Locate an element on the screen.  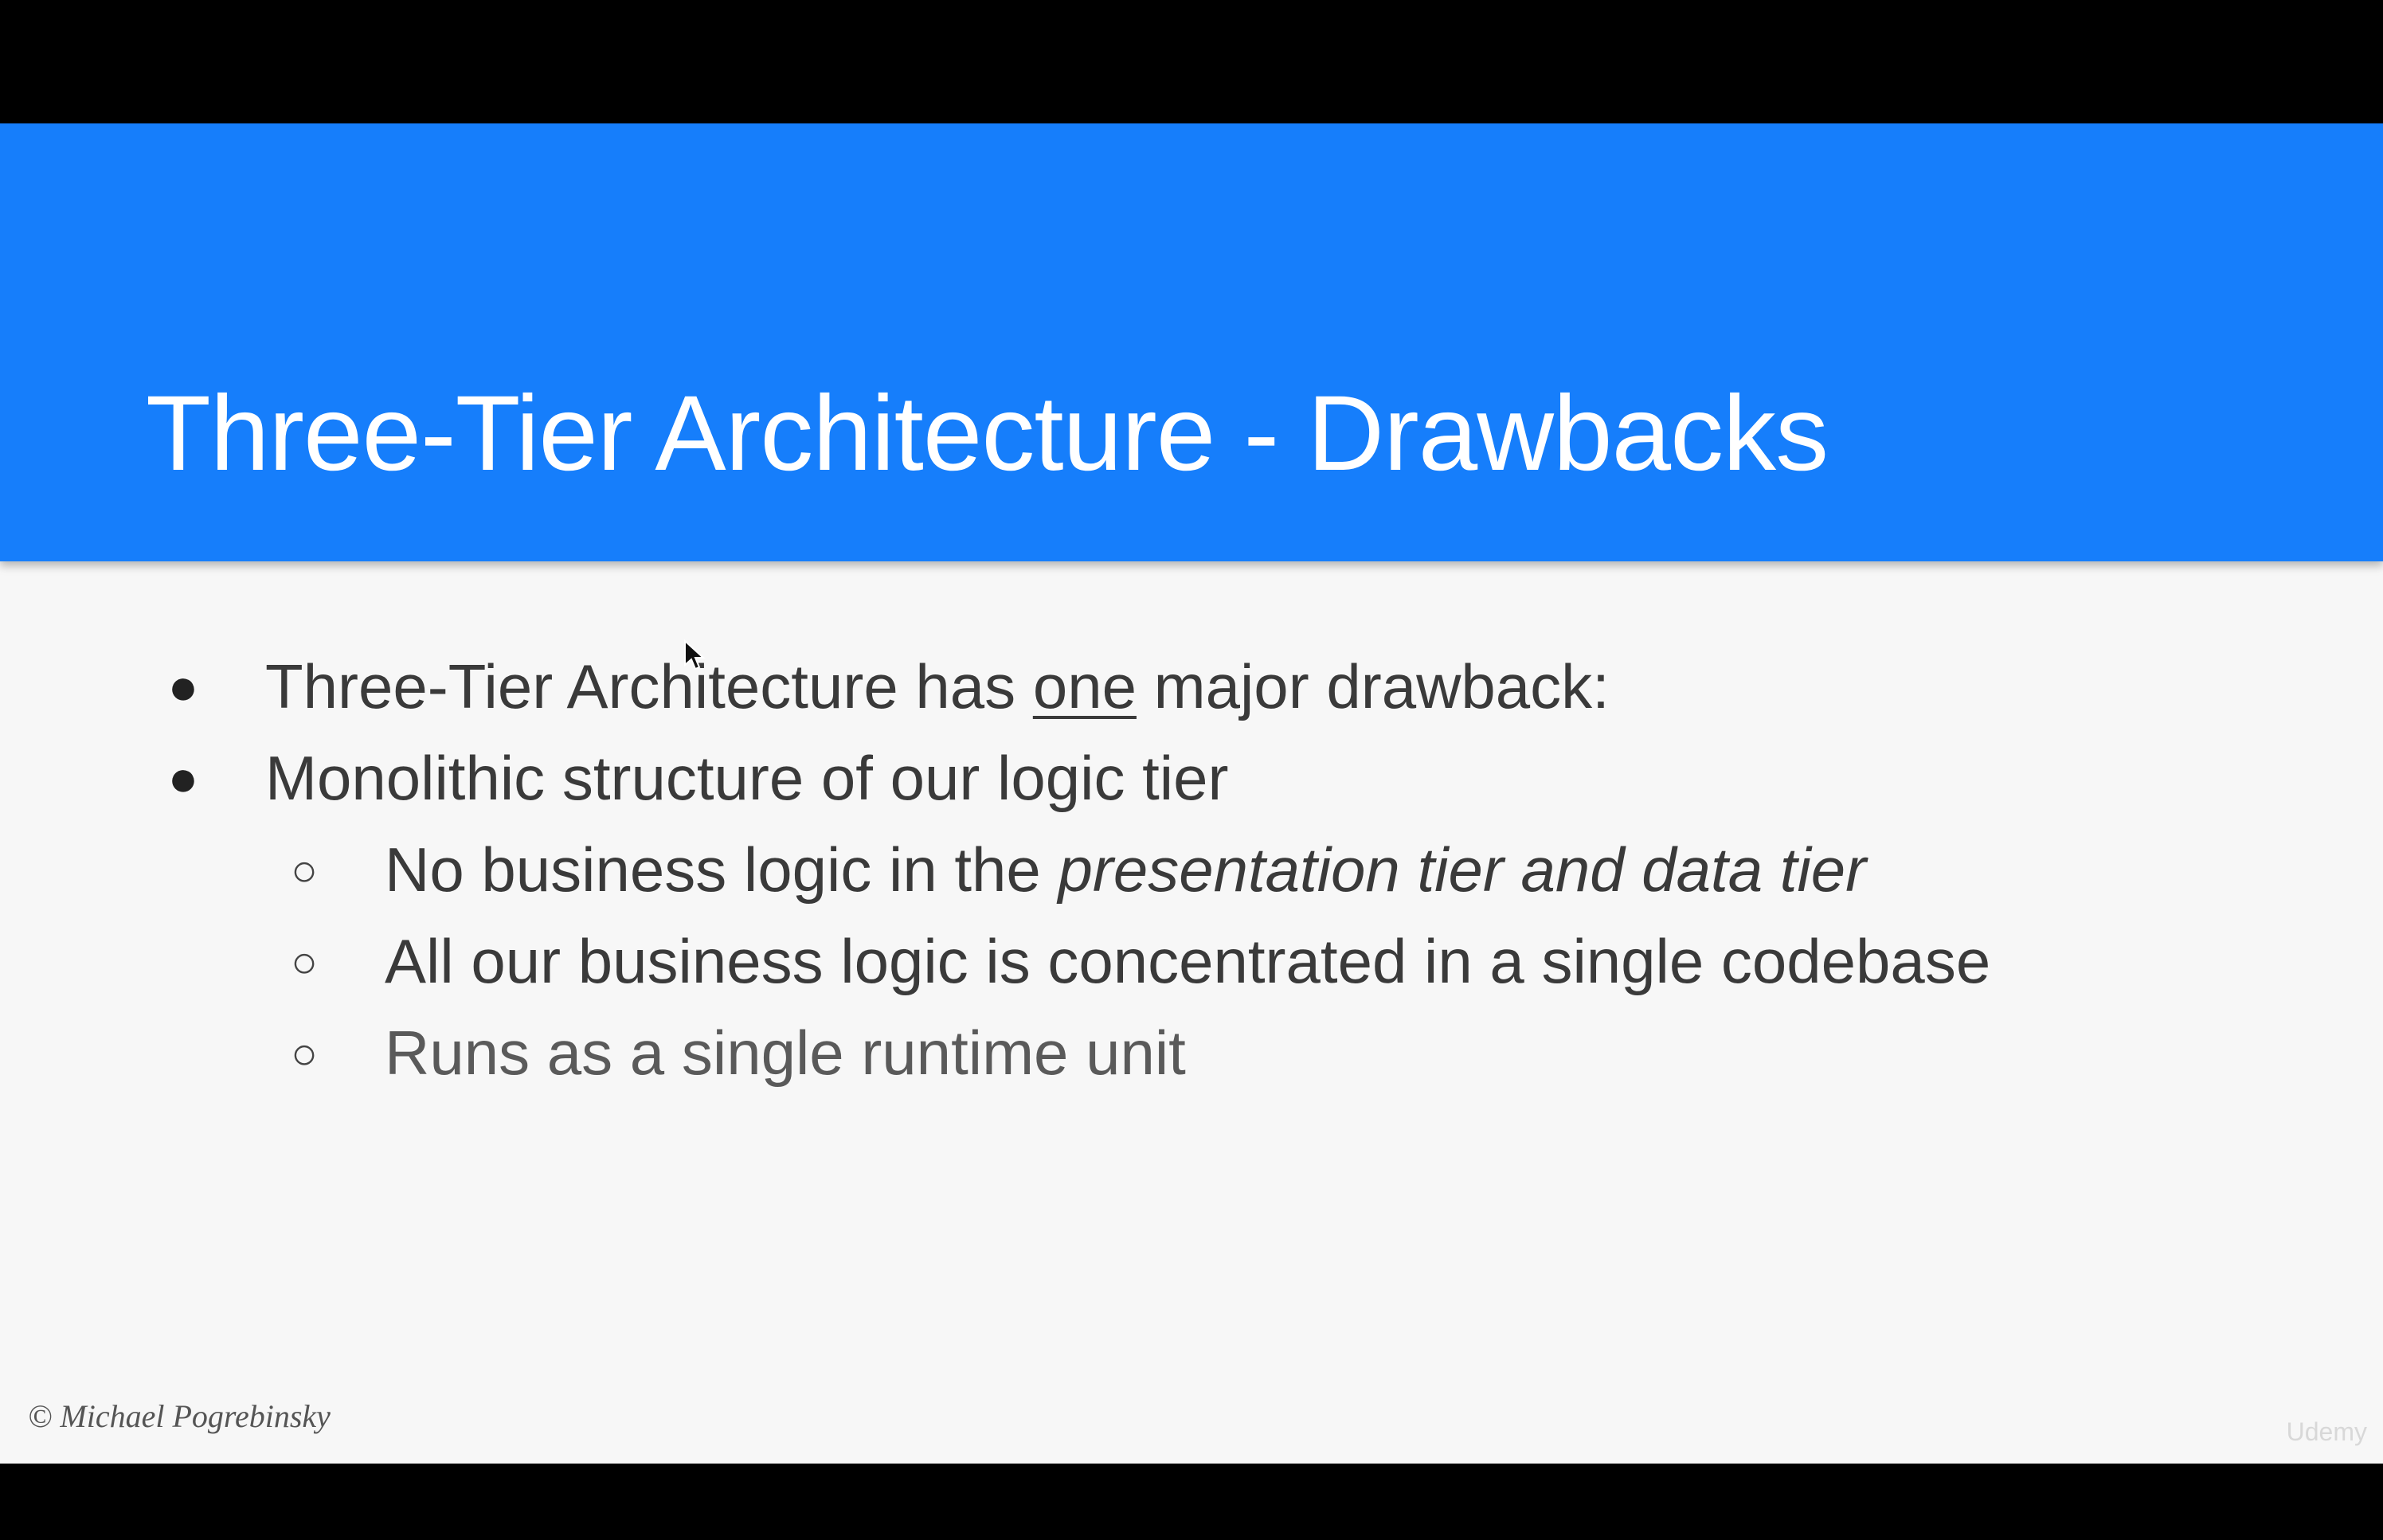
sub-bullet-item-single-runtime: ○ Runs as a single runtime unit is located at coordinates (1191, 1053).